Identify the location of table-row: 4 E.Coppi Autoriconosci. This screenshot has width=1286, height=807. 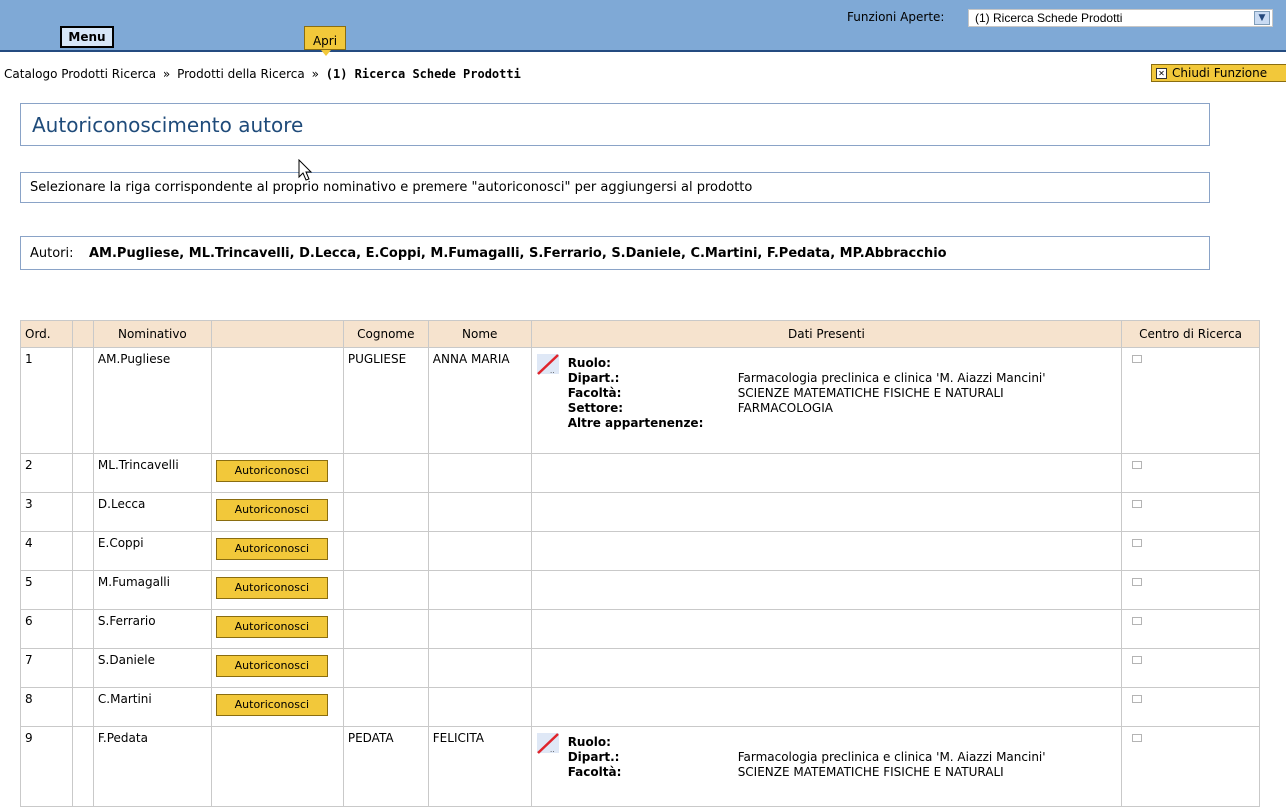
(640, 551).